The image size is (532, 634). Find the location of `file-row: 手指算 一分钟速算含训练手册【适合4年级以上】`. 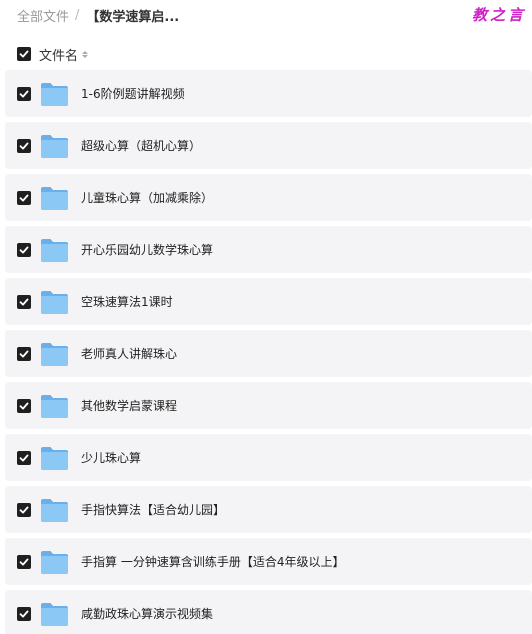

file-row: 手指算 一分钟速算含训练手册【适合4年级以上】 is located at coordinates (268, 561).